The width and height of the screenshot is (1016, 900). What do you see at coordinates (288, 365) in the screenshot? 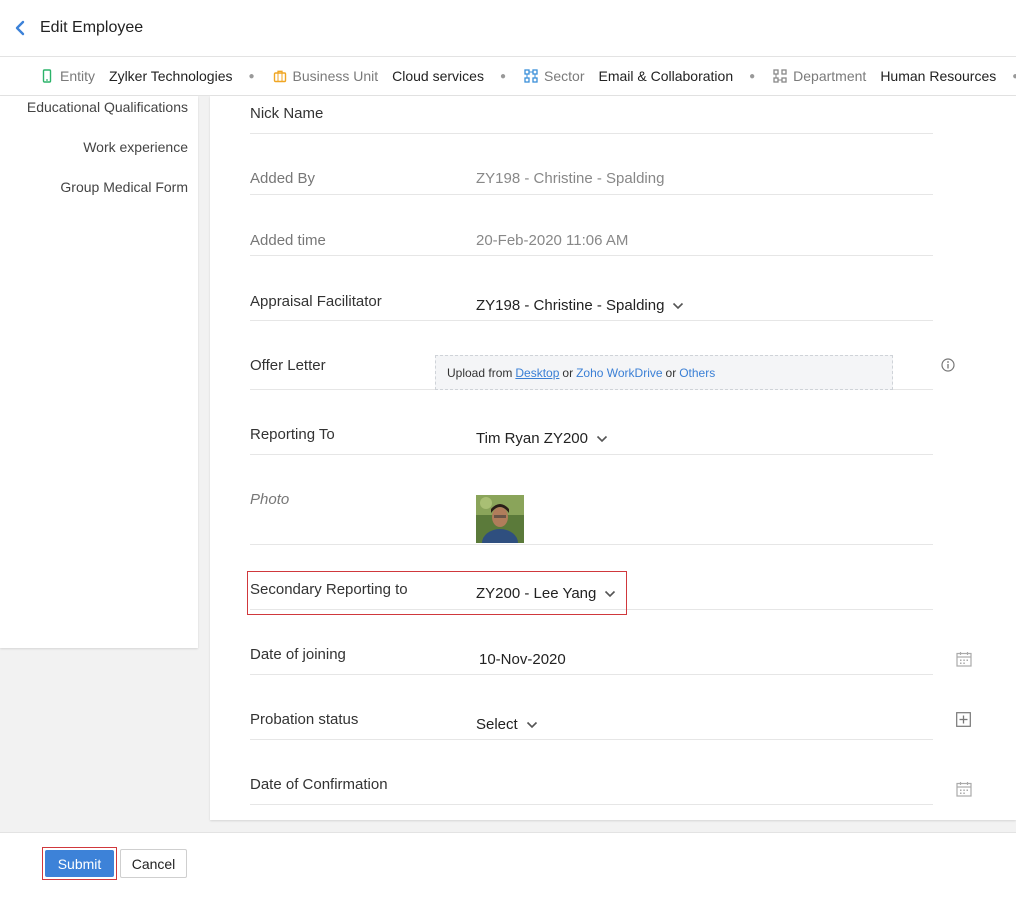
I see `offer-letter-label: Offer Letter` at bounding box center [288, 365].